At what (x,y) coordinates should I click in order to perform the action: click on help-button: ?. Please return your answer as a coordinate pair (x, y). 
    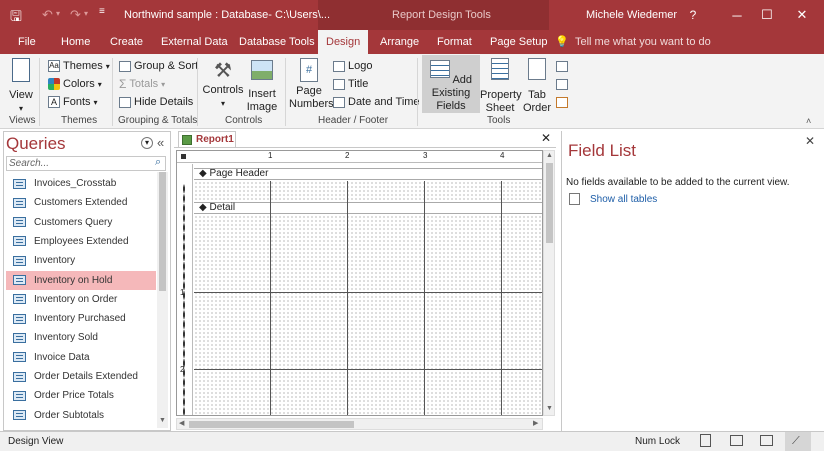
    Looking at the image, I should click on (693, 15).